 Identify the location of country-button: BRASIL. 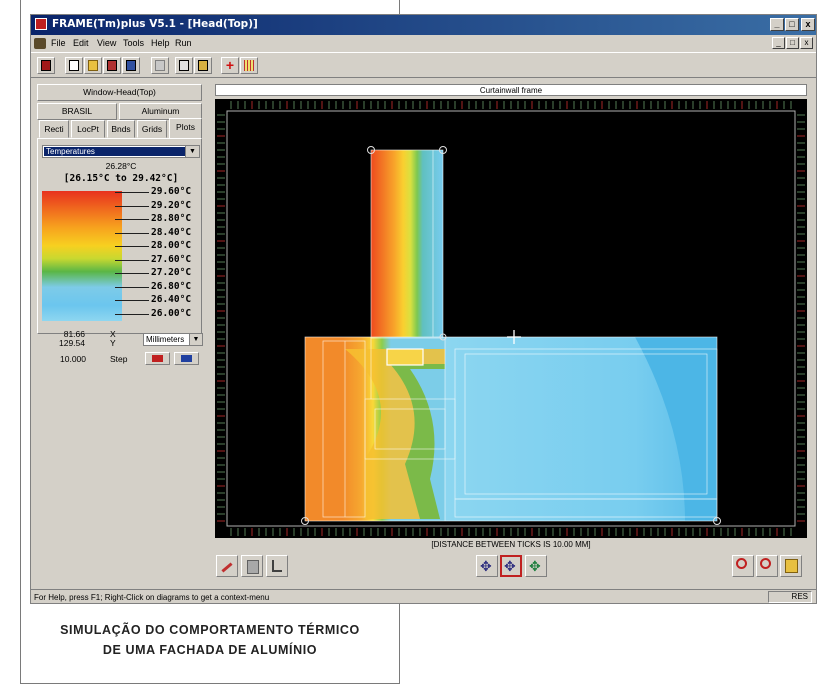
(77, 111).